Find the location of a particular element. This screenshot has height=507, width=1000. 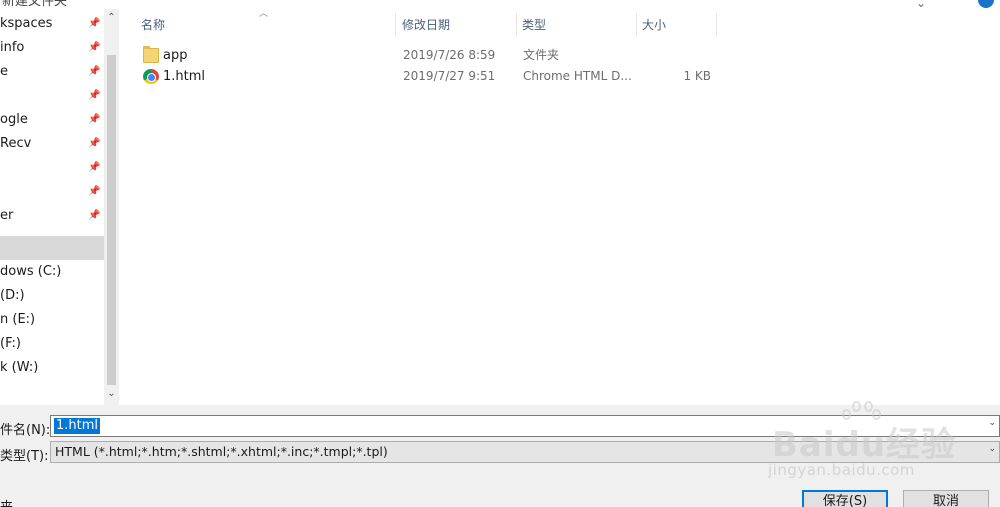

scrollbar-thumb is located at coordinates (111, 220).